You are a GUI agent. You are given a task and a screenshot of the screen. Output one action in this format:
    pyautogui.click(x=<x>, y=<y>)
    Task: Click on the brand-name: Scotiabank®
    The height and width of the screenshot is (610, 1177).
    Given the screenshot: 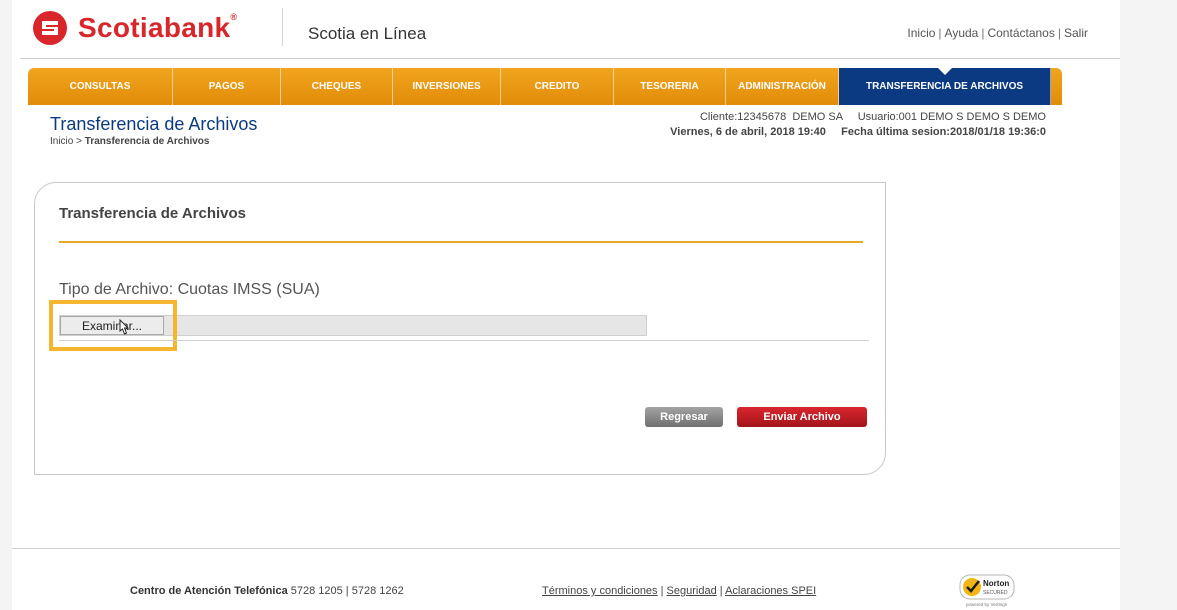 What is the action you would take?
    pyautogui.click(x=158, y=27)
    